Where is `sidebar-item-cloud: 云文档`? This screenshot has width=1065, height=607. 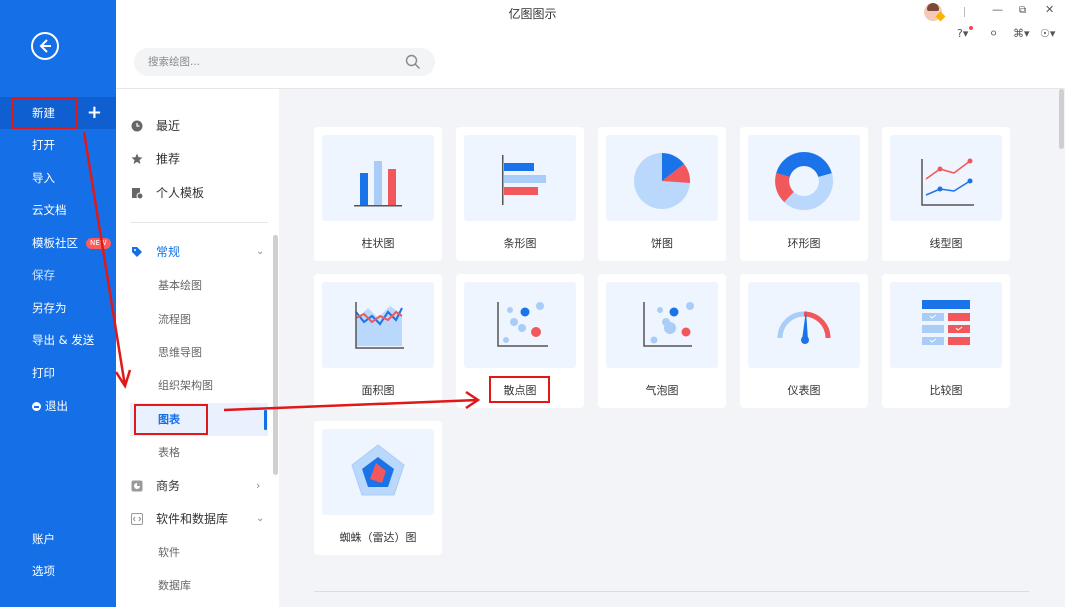 sidebar-item-cloud: 云文档 is located at coordinates (49, 210).